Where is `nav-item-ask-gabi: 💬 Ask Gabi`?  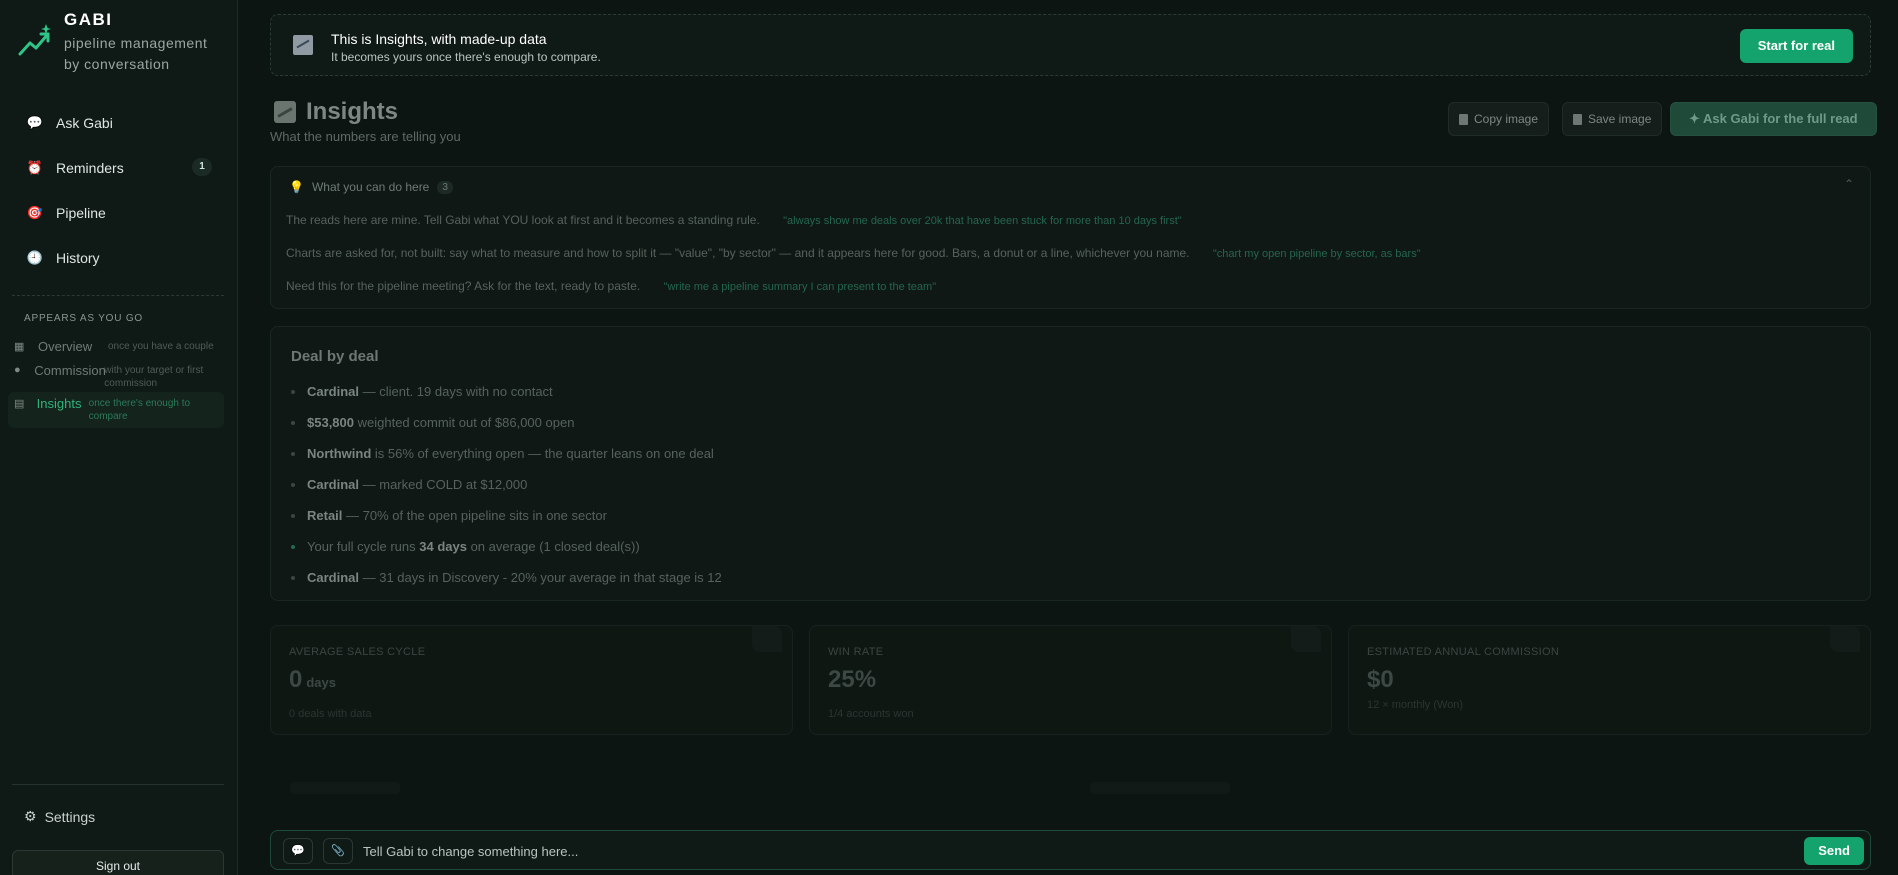
nav-item-ask-gabi: 💬 Ask Gabi is located at coordinates (118, 122).